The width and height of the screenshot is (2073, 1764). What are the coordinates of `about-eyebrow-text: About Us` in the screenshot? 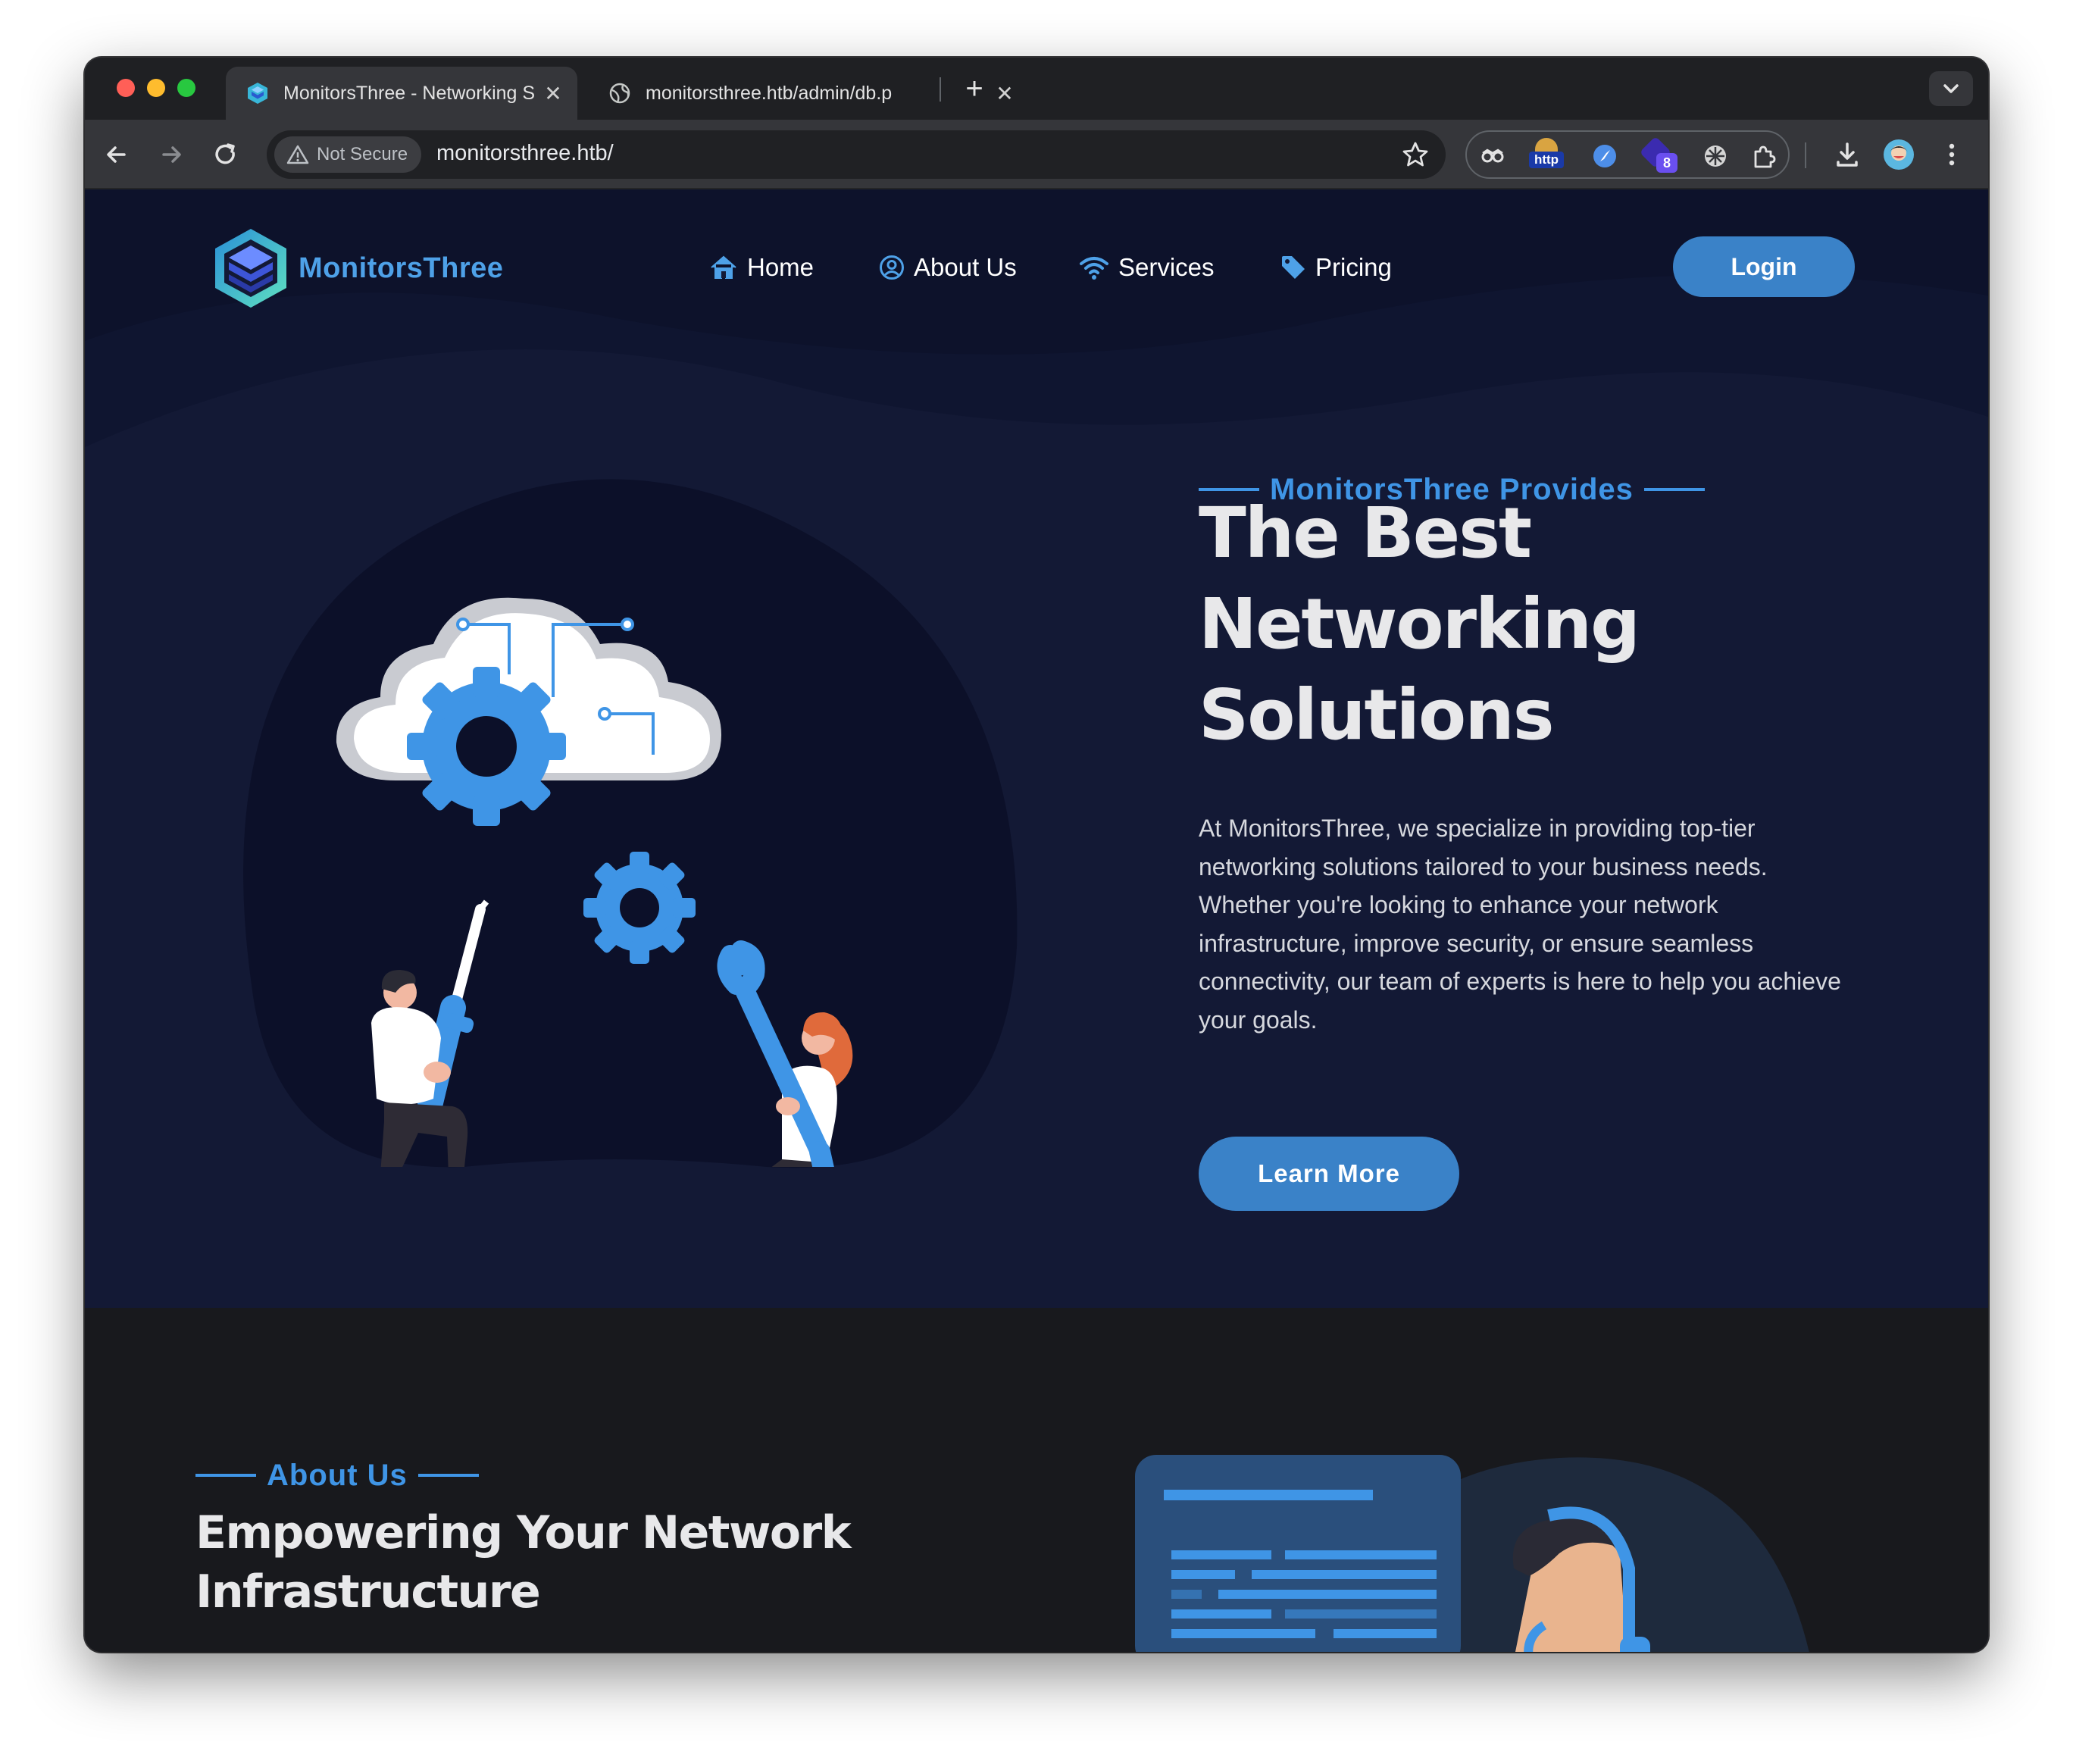 It's located at (337, 1475).